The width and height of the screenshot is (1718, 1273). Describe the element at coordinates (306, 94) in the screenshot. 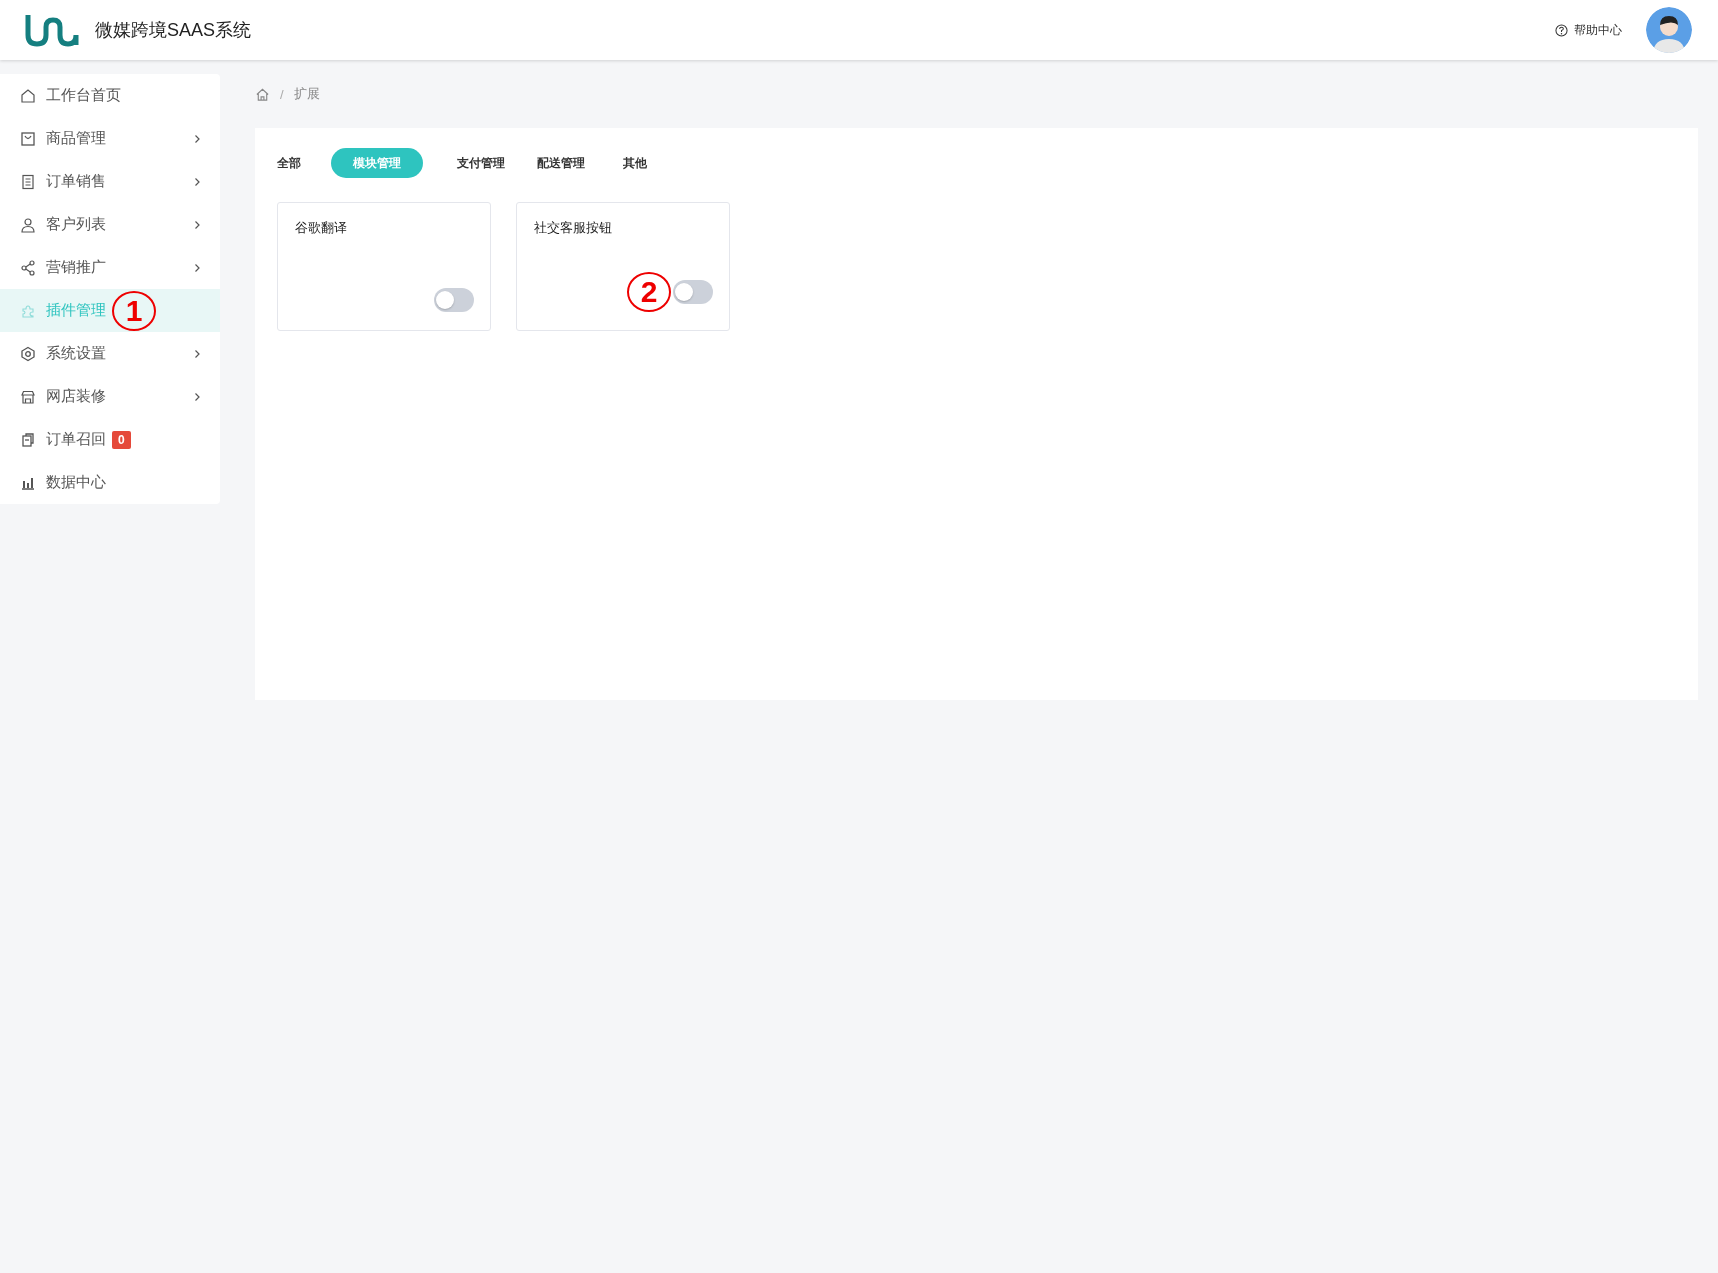

I see `breadcrumb-item: 扩展` at that location.